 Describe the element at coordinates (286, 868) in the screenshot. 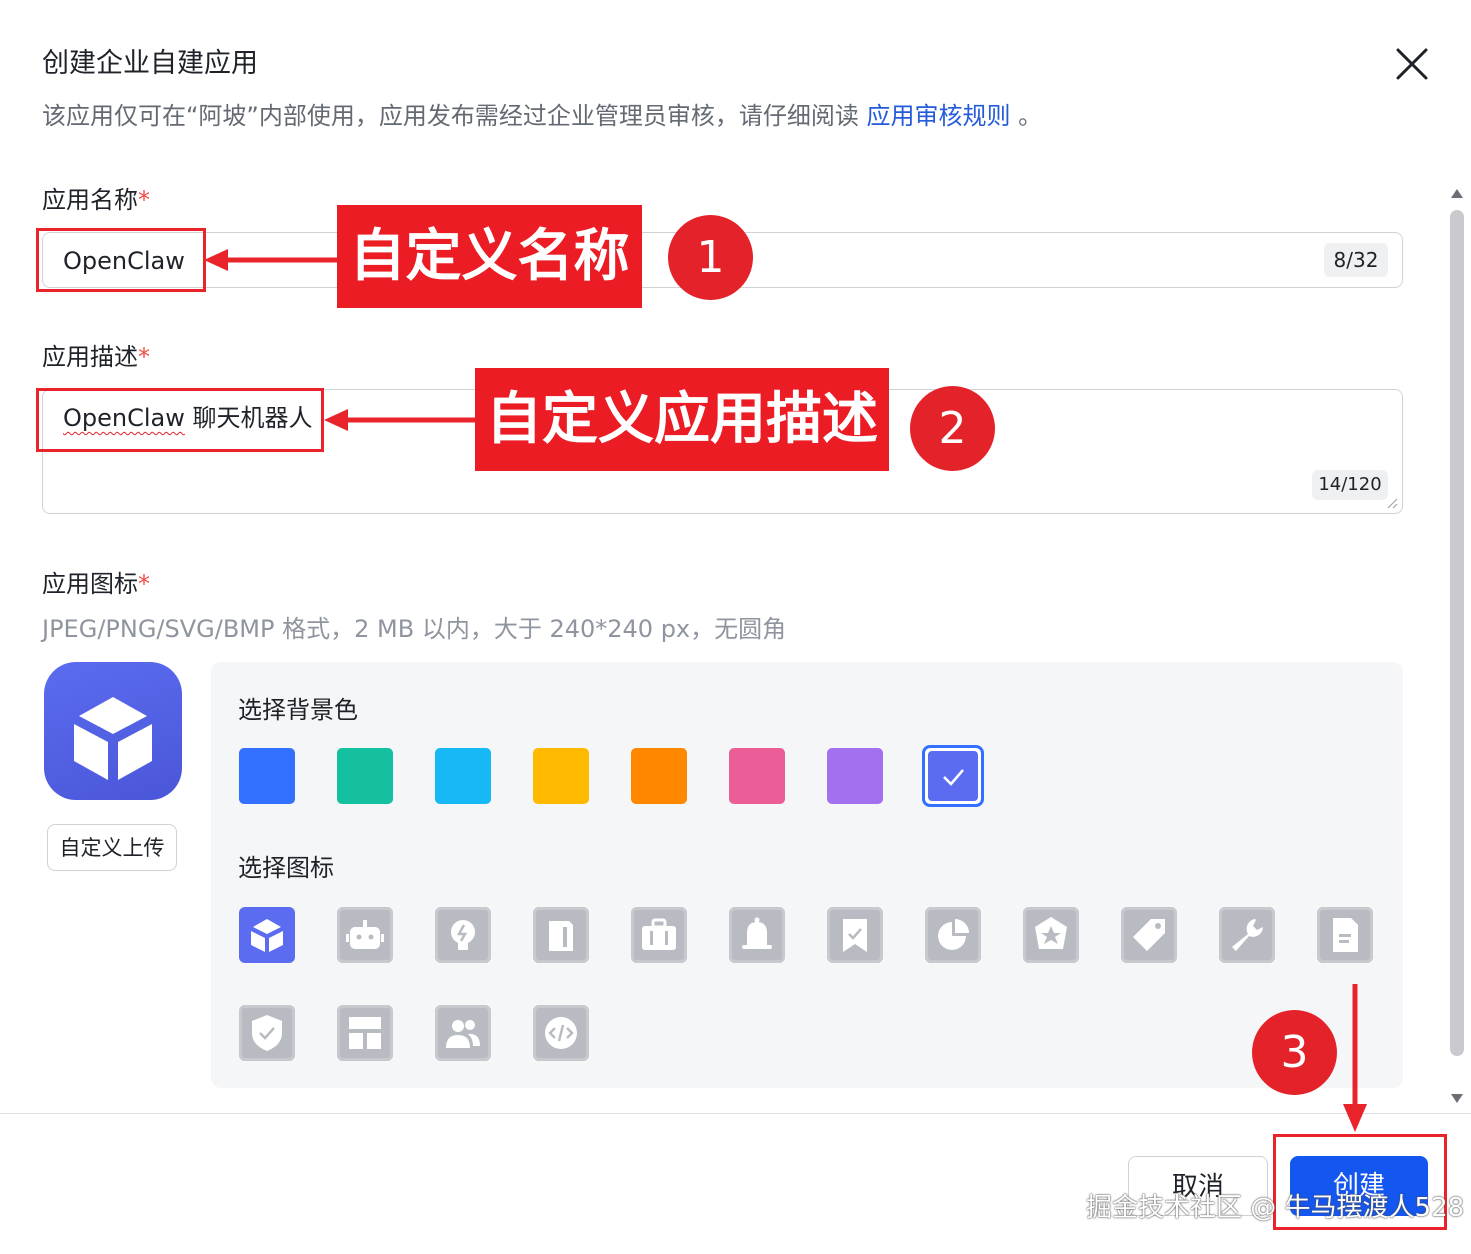

I see `icon-select-label: 选择图标` at that location.